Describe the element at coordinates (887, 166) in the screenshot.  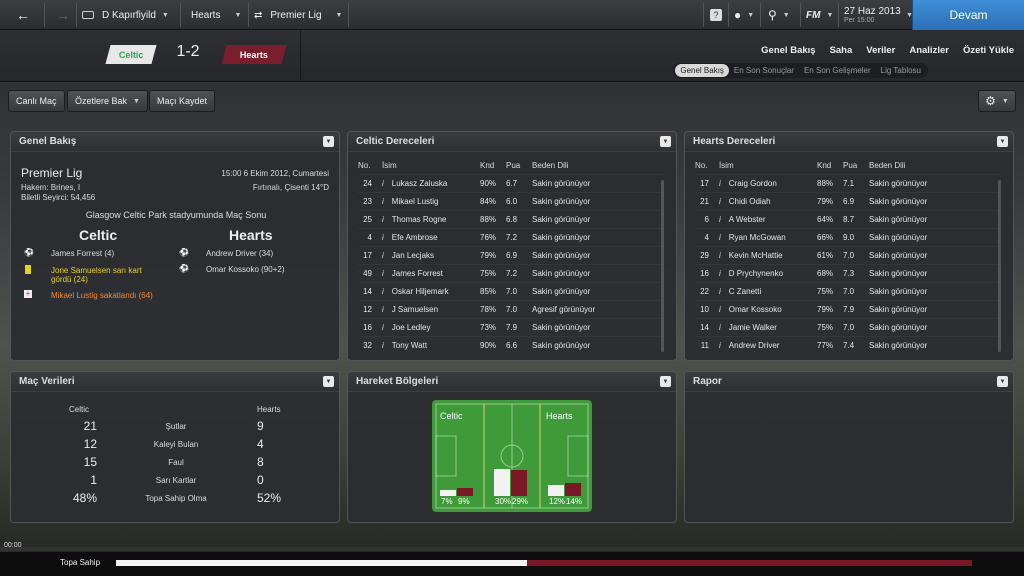
I see `col-header: Beden Dili` at that location.